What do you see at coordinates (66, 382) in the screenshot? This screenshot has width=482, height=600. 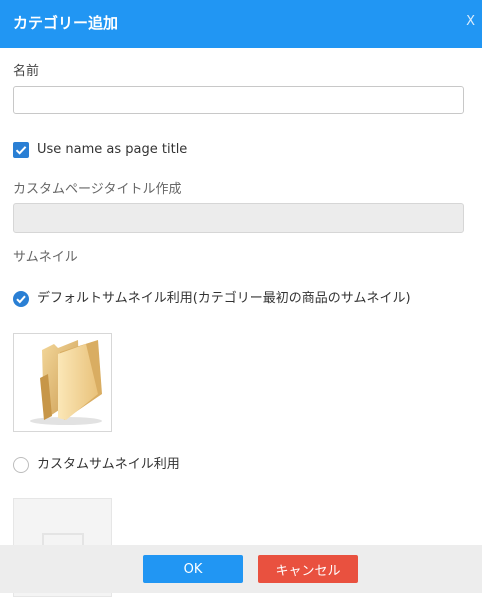 I see `folder-icon` at bounding box center [66, 382].